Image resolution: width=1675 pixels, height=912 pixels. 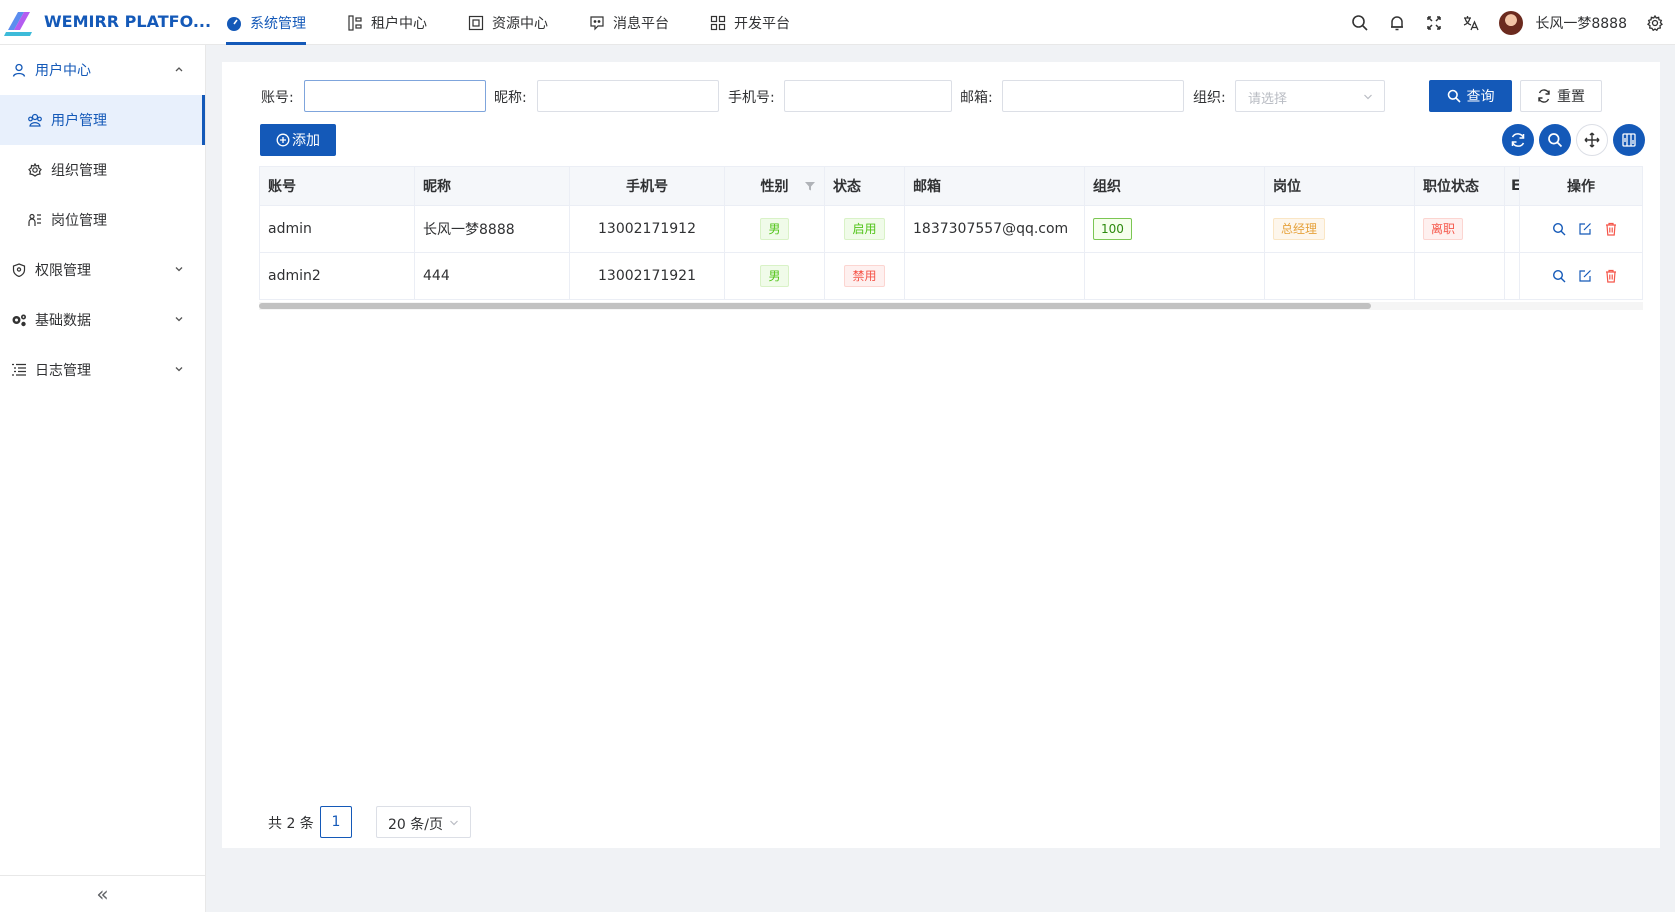 What do you see at coordinates (1471, 23) in the screenshot?
I see `translate-icon` at bounding box center [1471, 23].